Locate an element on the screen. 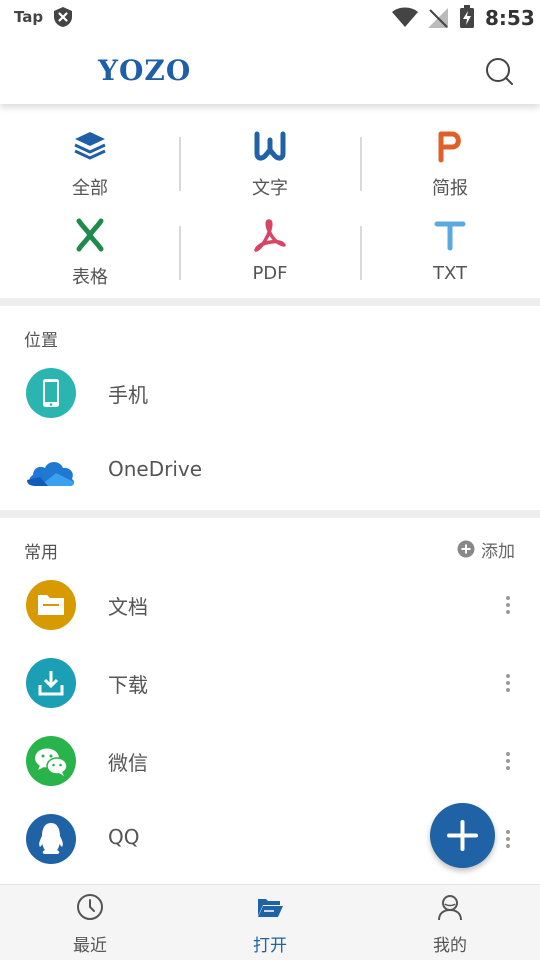 Image resolution: width=540 pixels, height=960 pixels. status-time: 8:53 is located at coordinates (510, 18).